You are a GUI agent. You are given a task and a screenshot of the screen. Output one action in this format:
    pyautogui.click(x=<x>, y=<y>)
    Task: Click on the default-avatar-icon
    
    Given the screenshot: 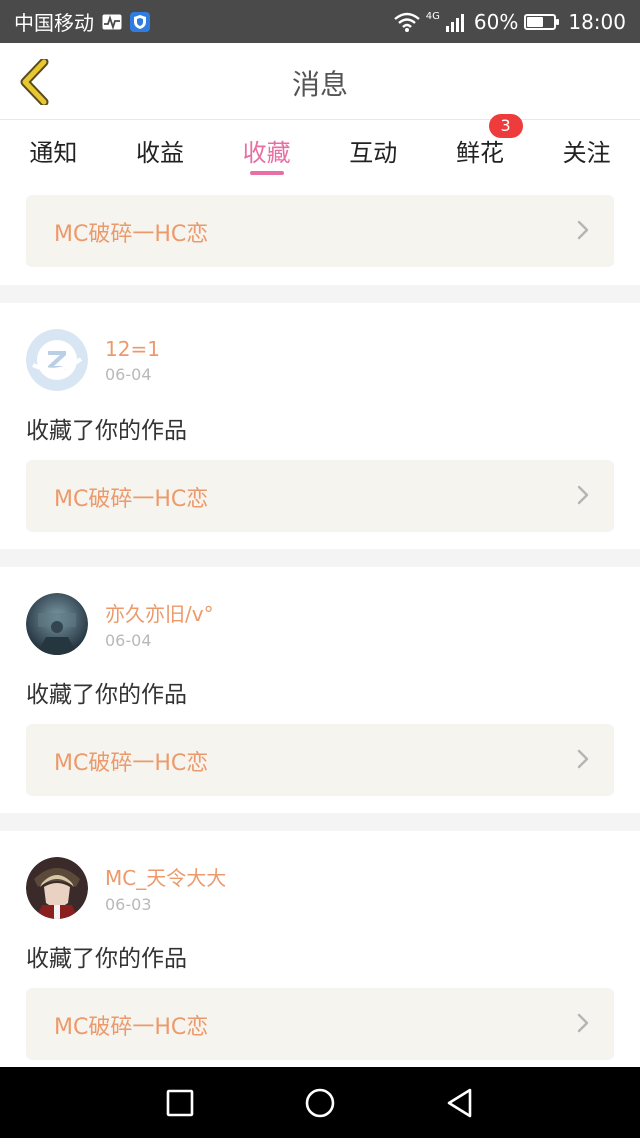 What is the action you would take?
    pyautogui.click(x=57, y=360)
    